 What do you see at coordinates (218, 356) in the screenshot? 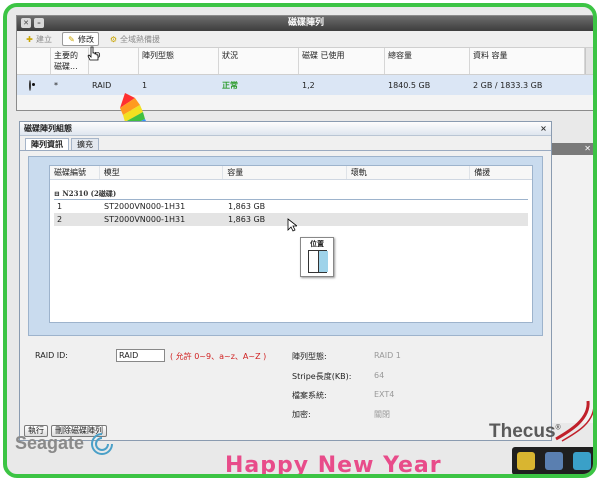
I see `raid-id-hint: ( 允許 0~9、a~z、A~Z )` at bounding box center [218, 356].